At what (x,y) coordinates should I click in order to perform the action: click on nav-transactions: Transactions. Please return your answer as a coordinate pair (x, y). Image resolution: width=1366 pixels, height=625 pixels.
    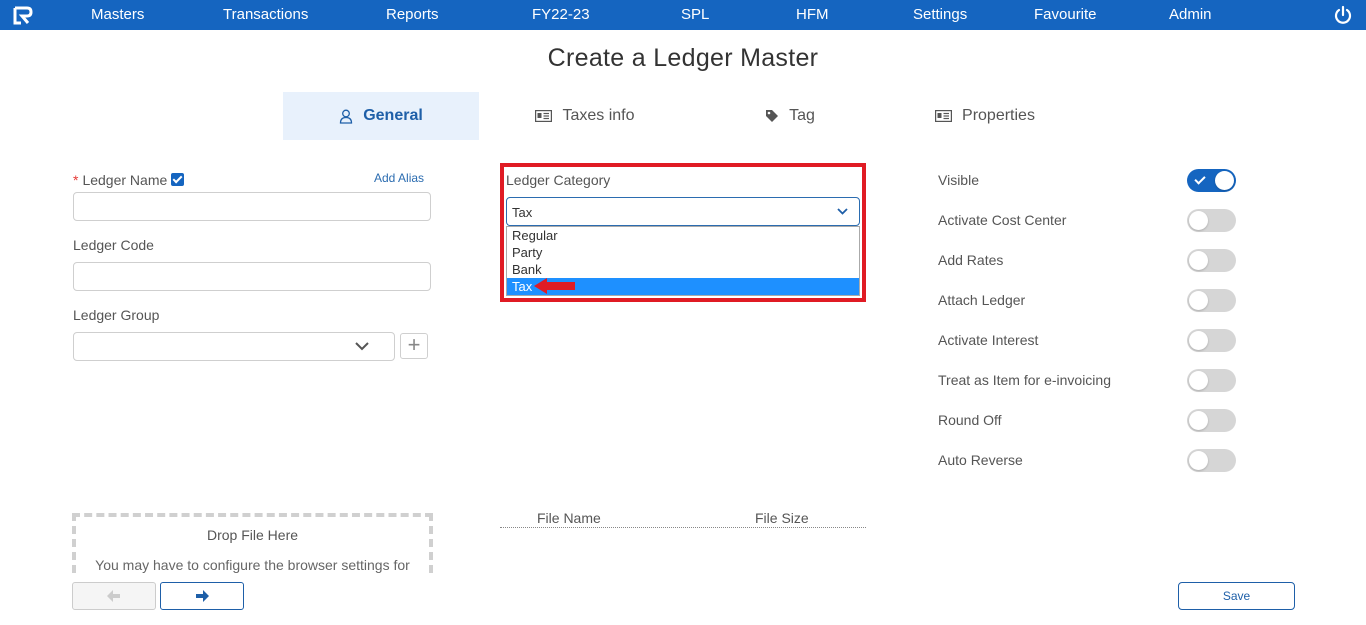
    Looking at the image, I should click on (265, 14).